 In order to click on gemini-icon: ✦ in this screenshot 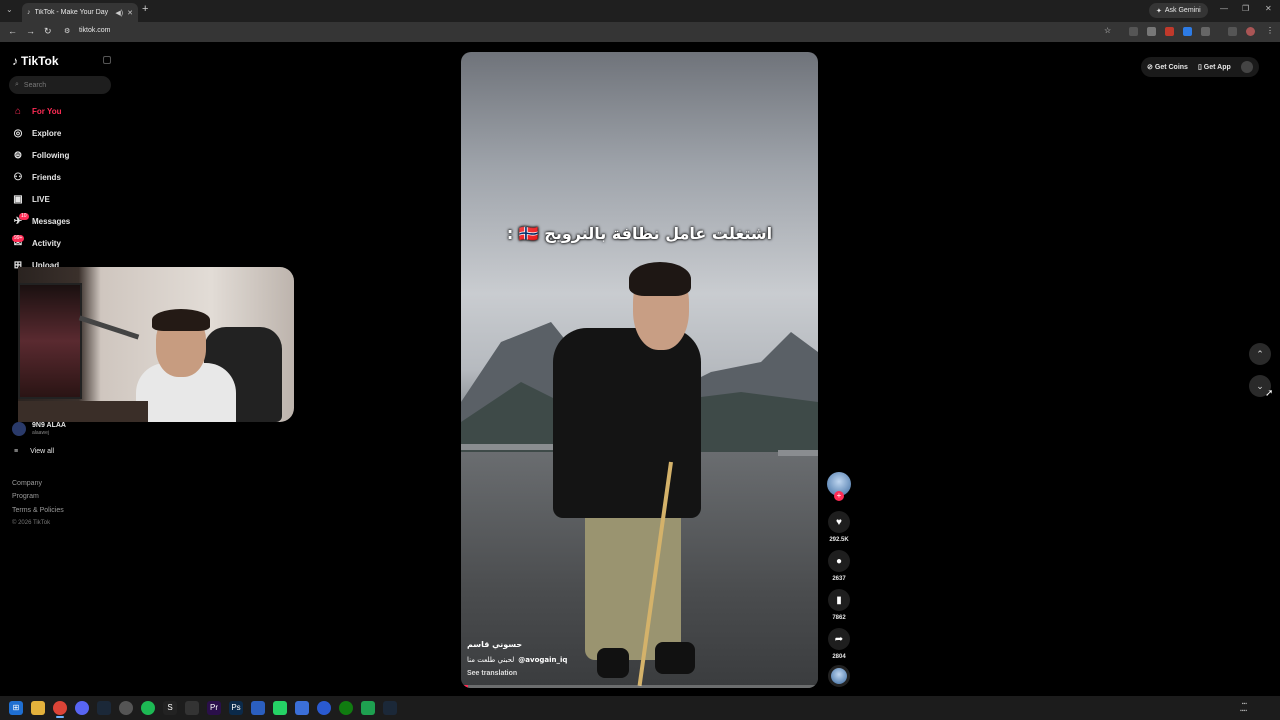, I will do `click(1159, 11)`.